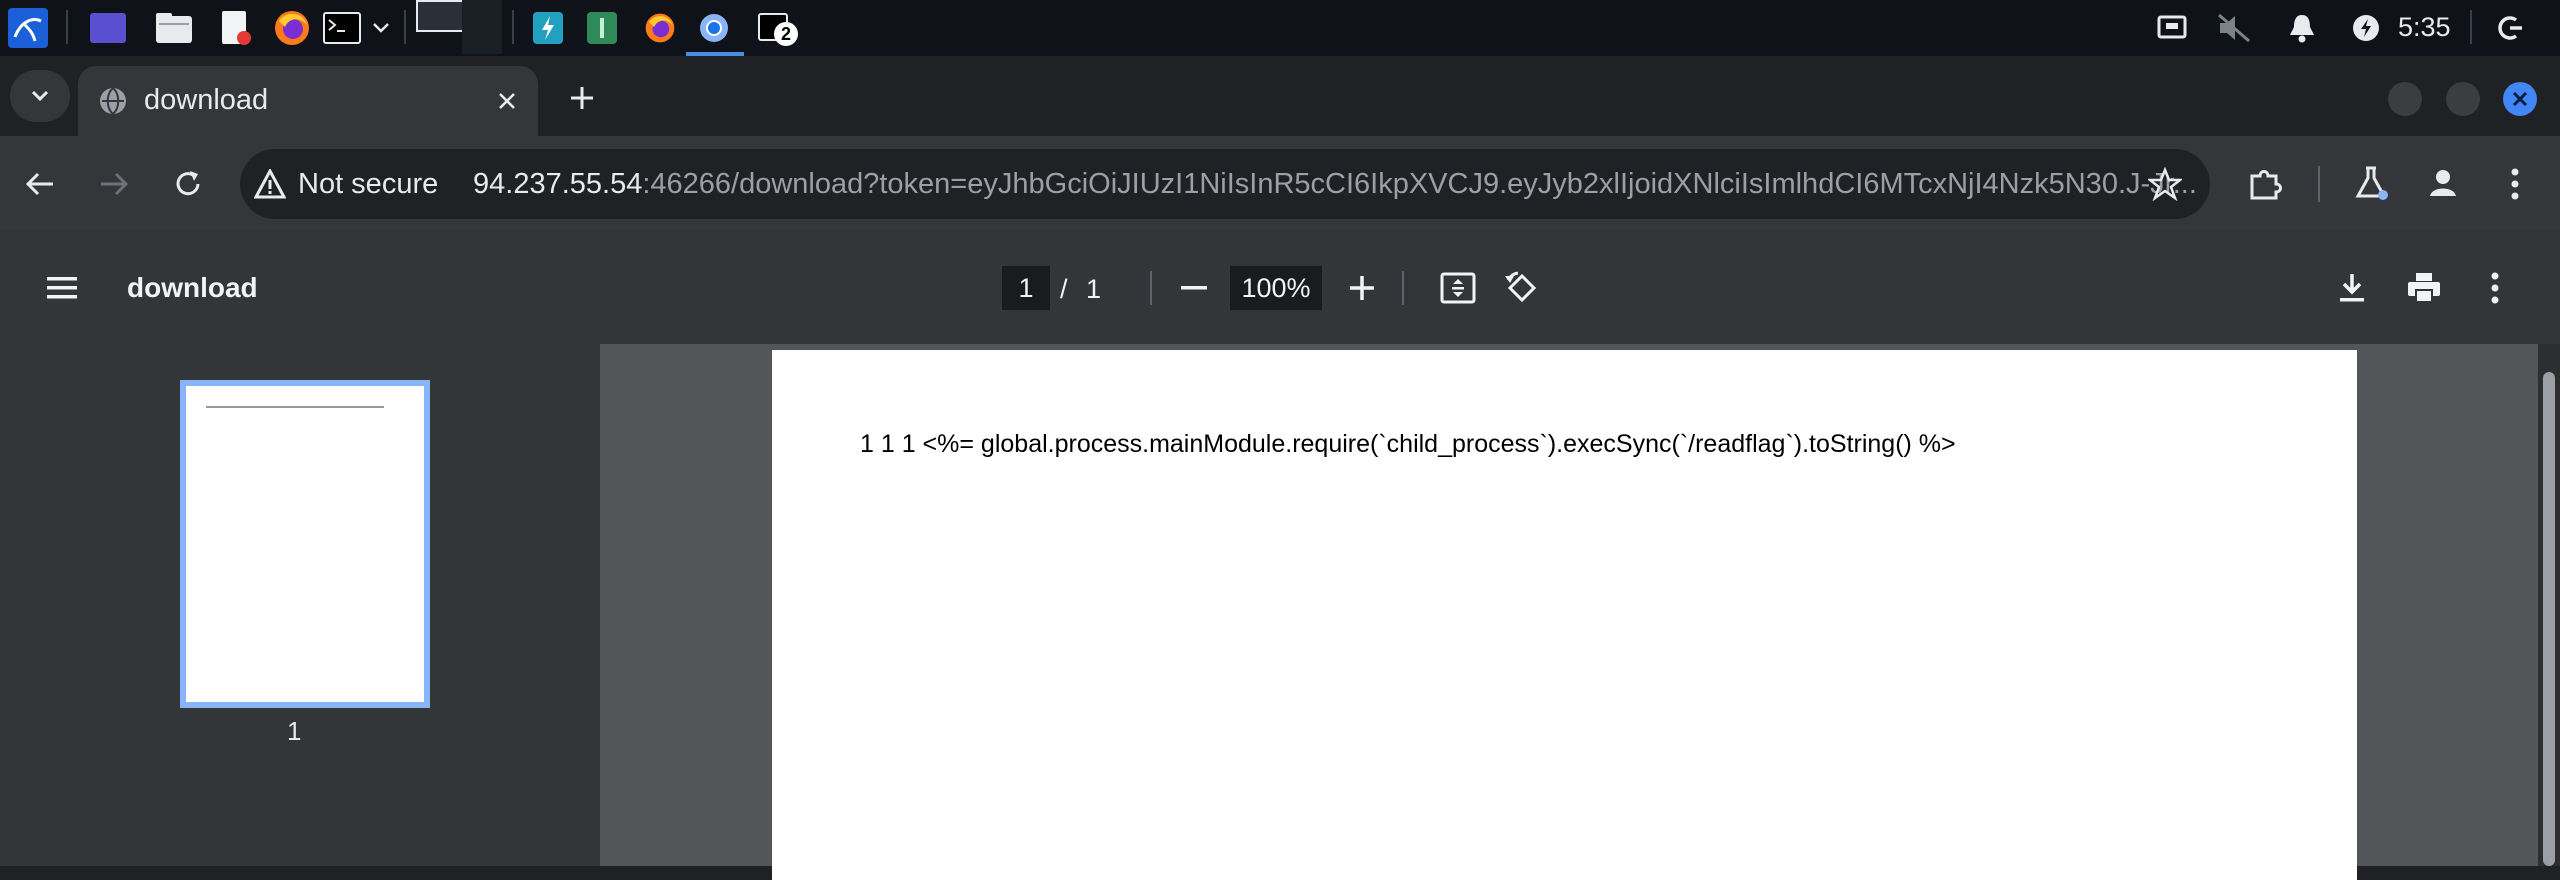  What do you see at coordinates (2463, 99) in the screenshot?
I see `maximize-button` at bounding box center [2463, 99].